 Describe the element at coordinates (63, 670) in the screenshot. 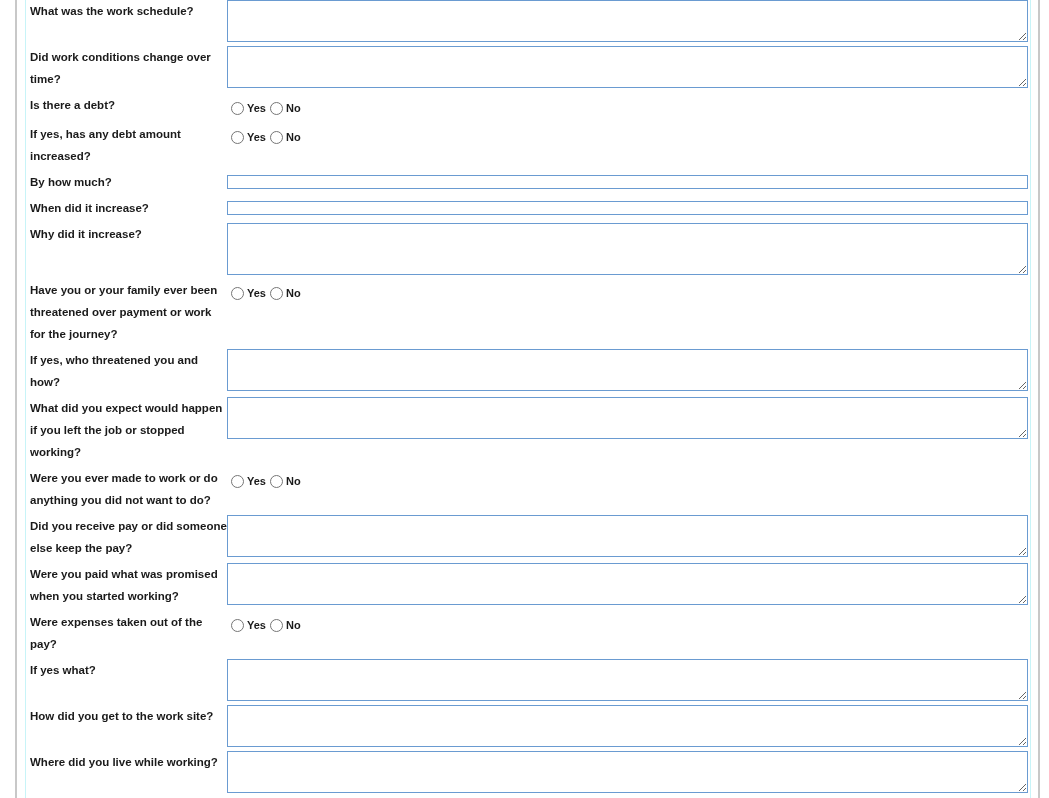

I see `question-label: If yes what?` at that location.